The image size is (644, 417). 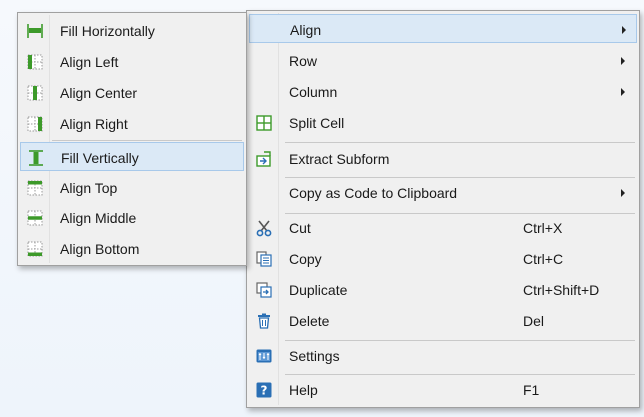 I want to click on menu-item-label: Delete, so click(x=309, y=321).